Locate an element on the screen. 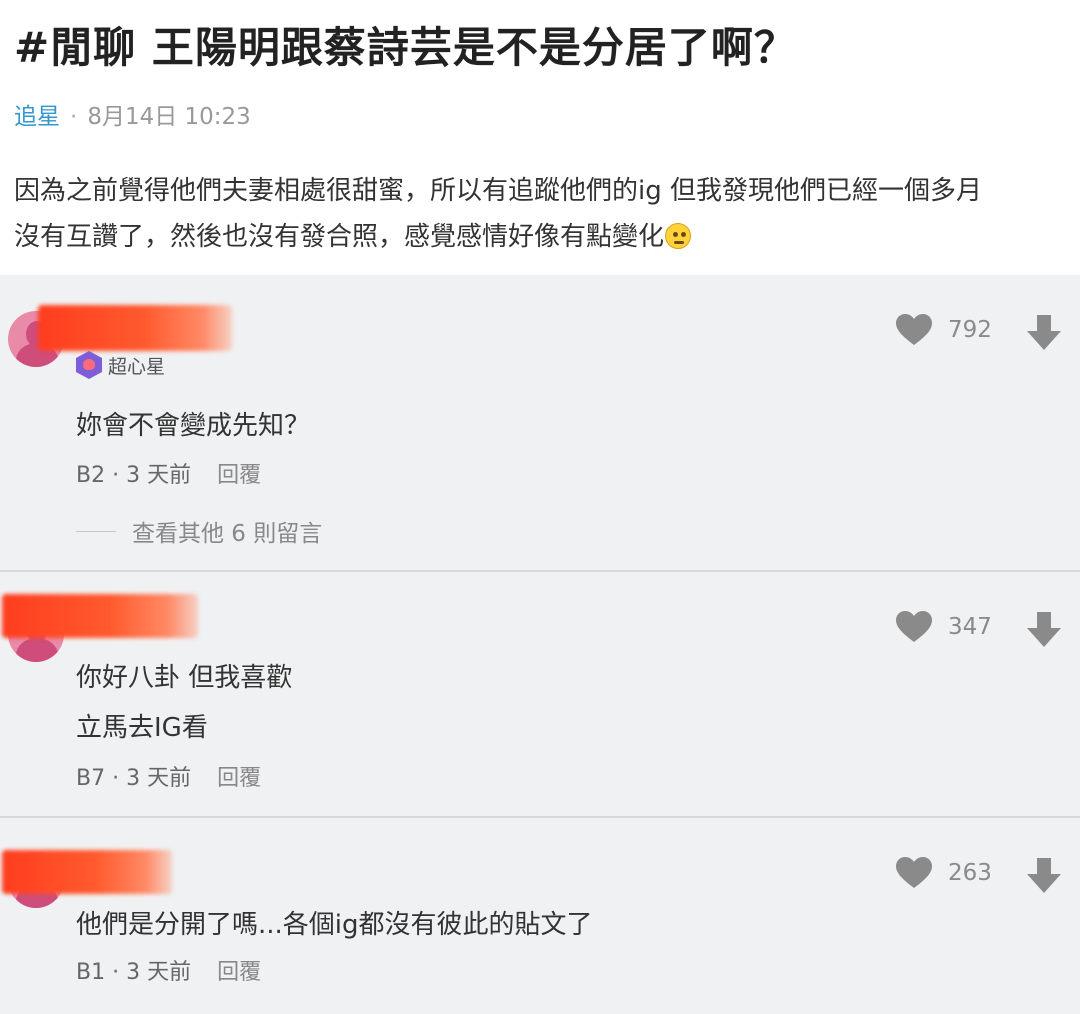 Image resolution: width=1080 pixels, height=1014 pixels. more-replies-link: 查看其他 6 則留言 is located at coordinates (199, 531).